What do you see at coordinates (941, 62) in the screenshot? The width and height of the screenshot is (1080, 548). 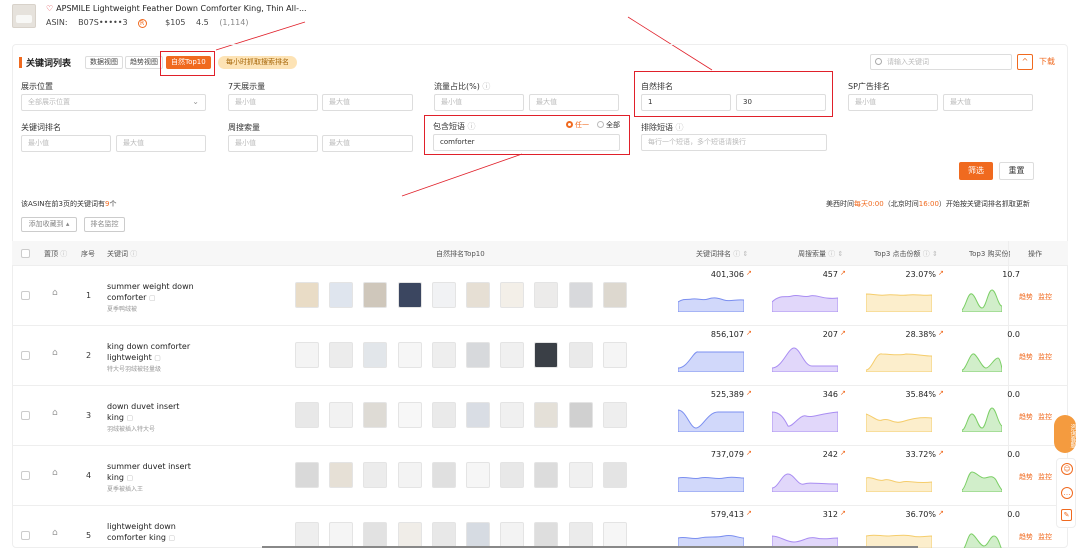 I see `keyword-search-input: 请输入关键词` at bounding box center [941, 62].